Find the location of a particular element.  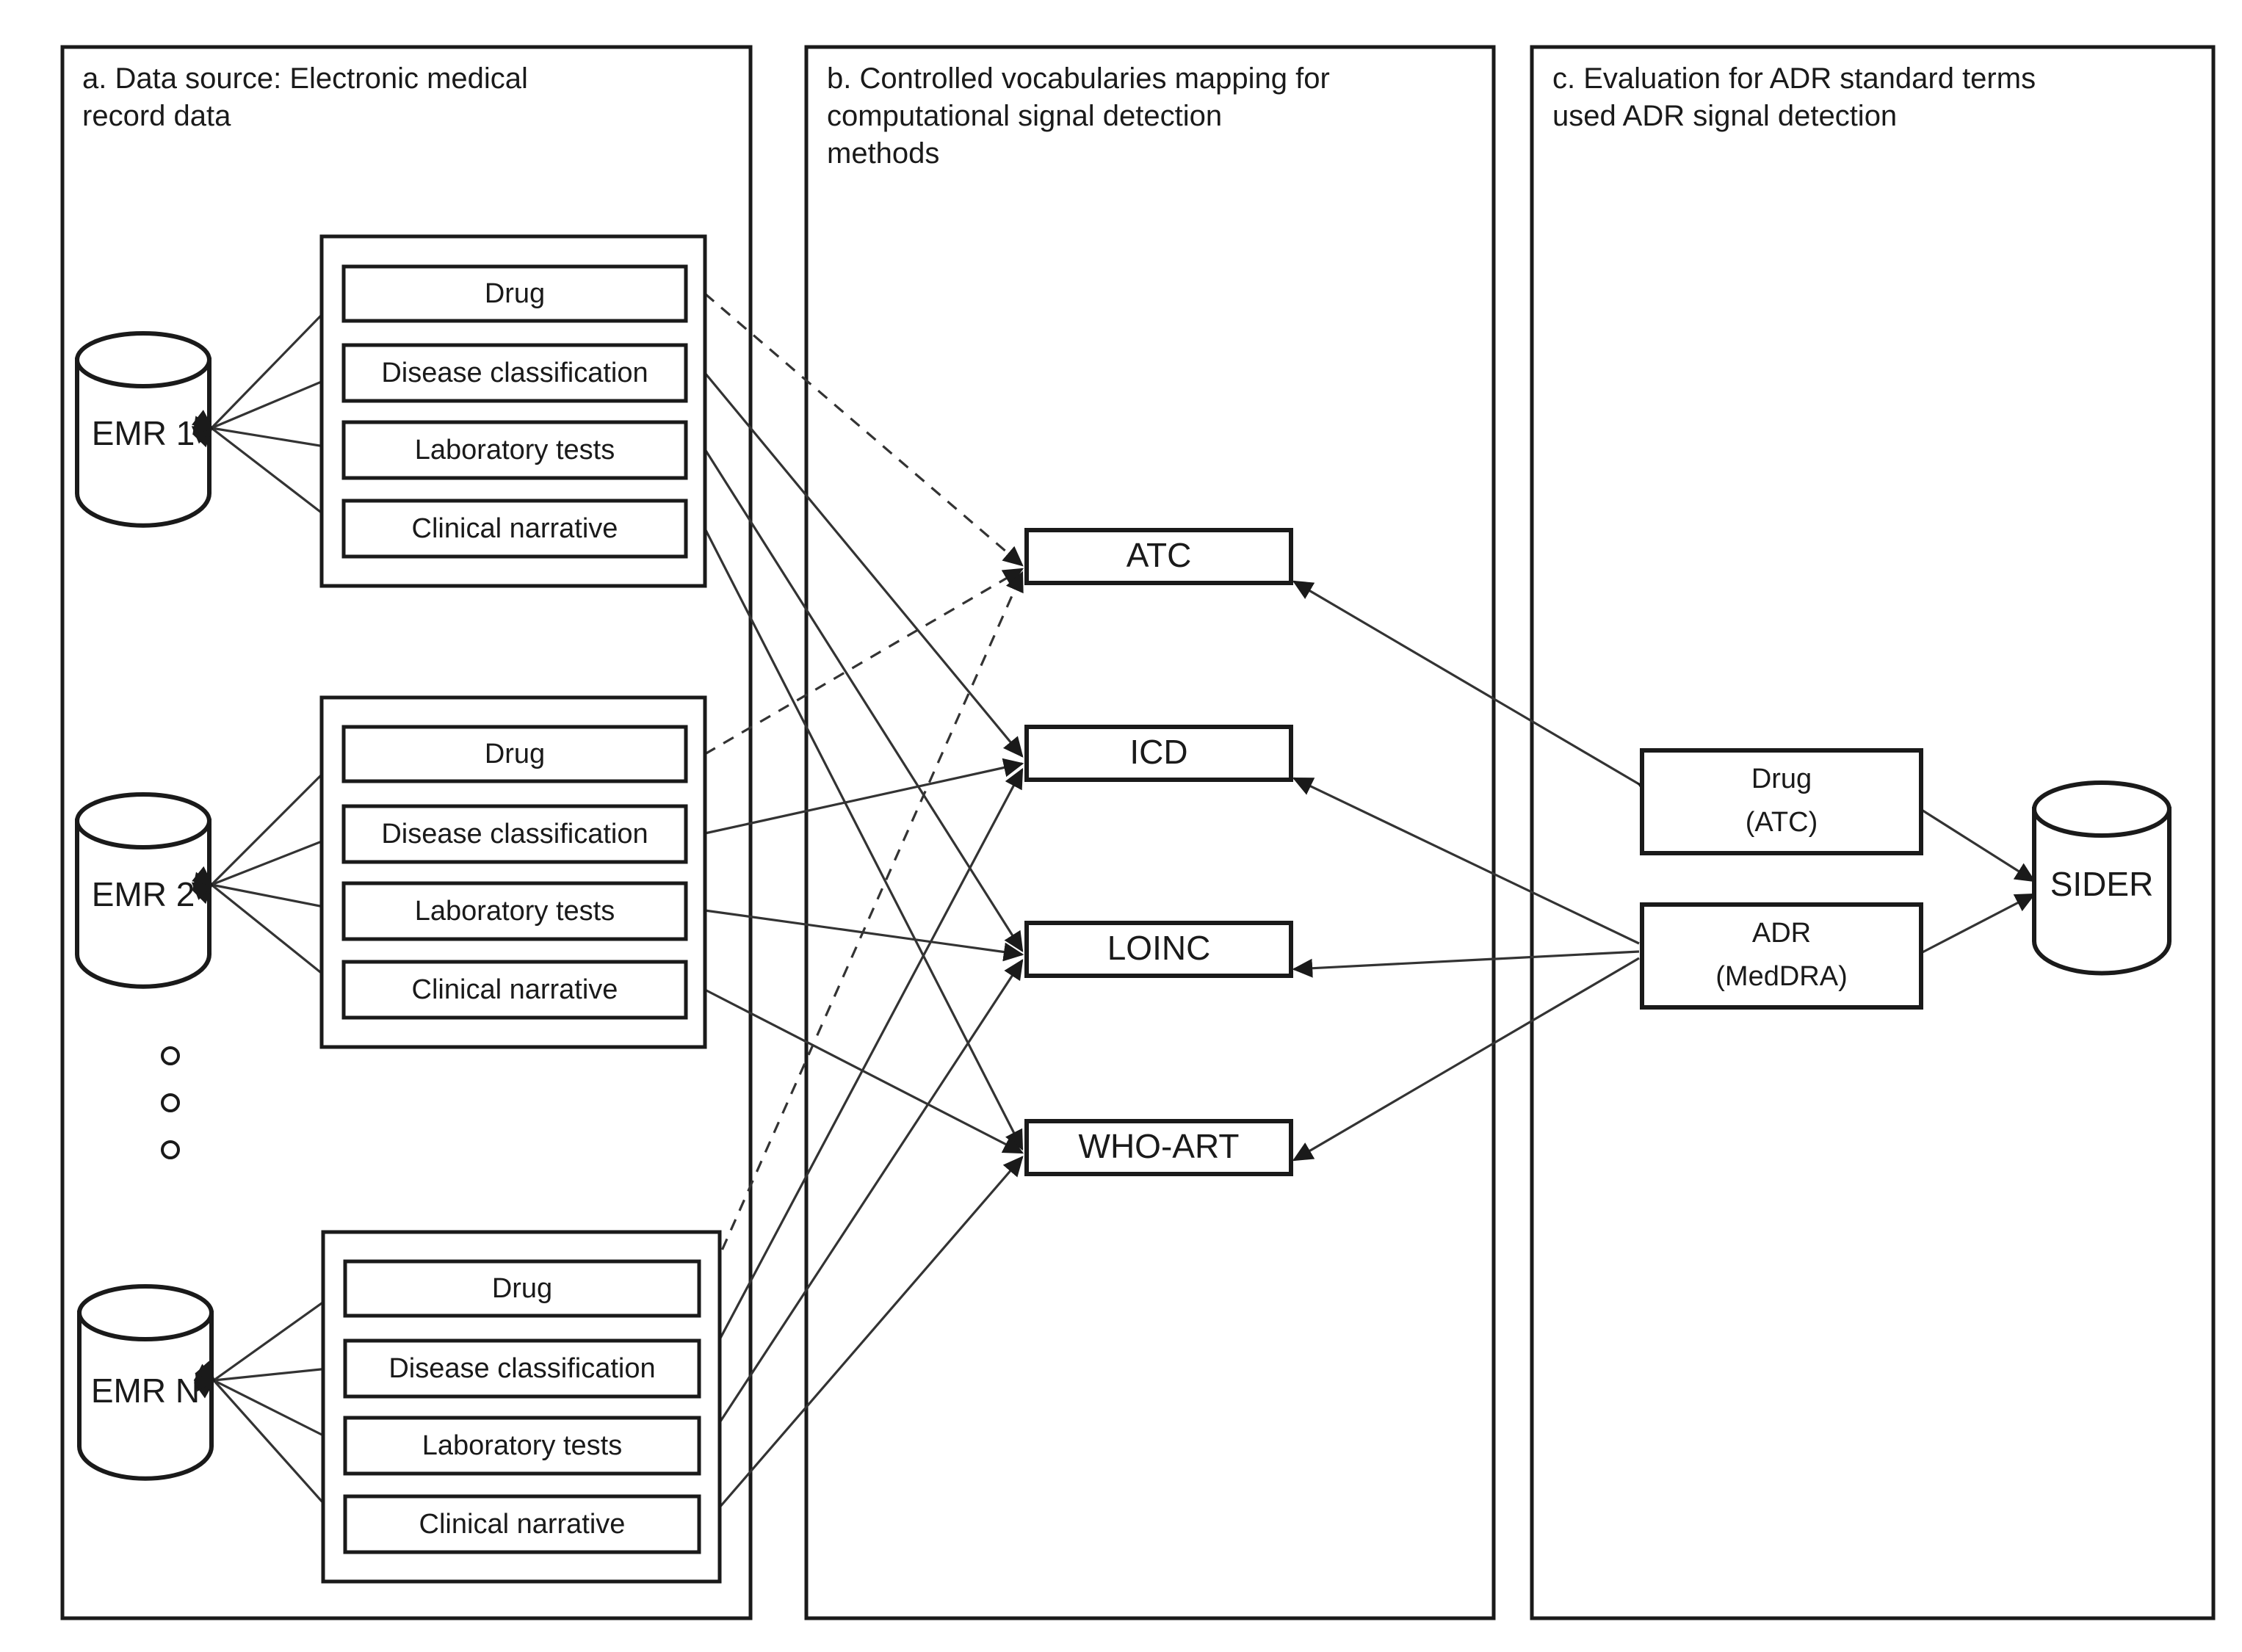

emr-2-item-narrative-label: Clinical narrative is located at coordinates (515, 989).